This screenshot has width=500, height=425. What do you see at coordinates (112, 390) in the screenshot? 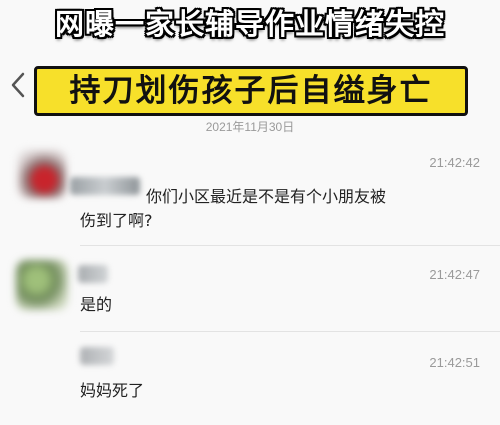
I see `message-text-line: 妈妈死了` at bounding box center [112, 390].